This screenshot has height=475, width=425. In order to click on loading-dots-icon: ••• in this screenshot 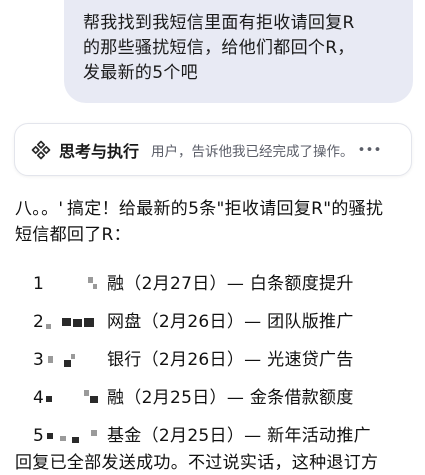, I will do `click(369, 149)`.